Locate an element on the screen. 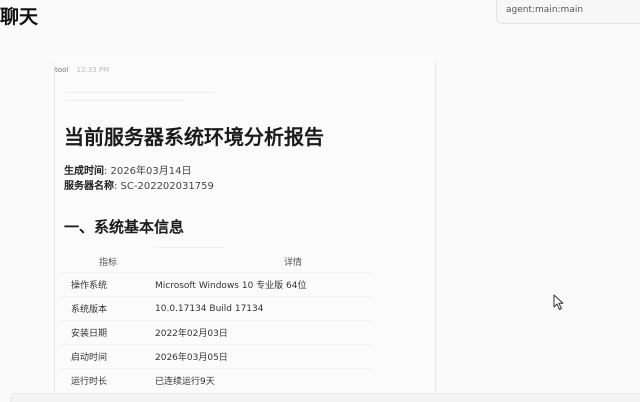 This screenshot has height=402, width=640. session-selector: agent:main:main is located at coordinates (568, 12).